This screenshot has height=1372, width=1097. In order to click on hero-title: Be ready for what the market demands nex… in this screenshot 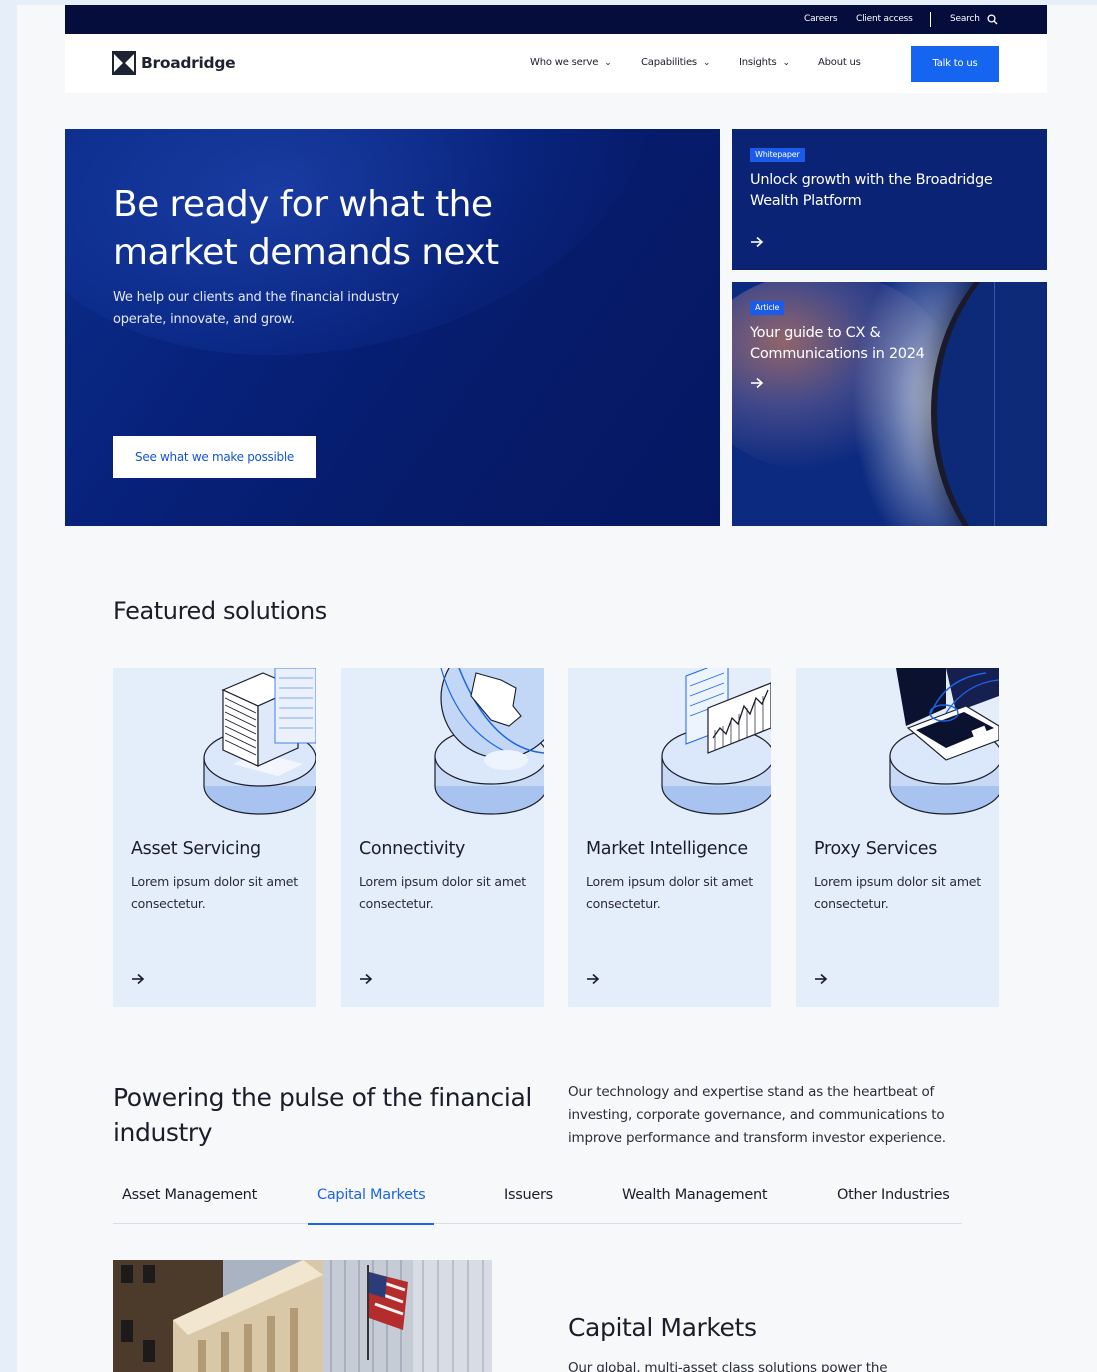, I will do `click(306, 228)`.